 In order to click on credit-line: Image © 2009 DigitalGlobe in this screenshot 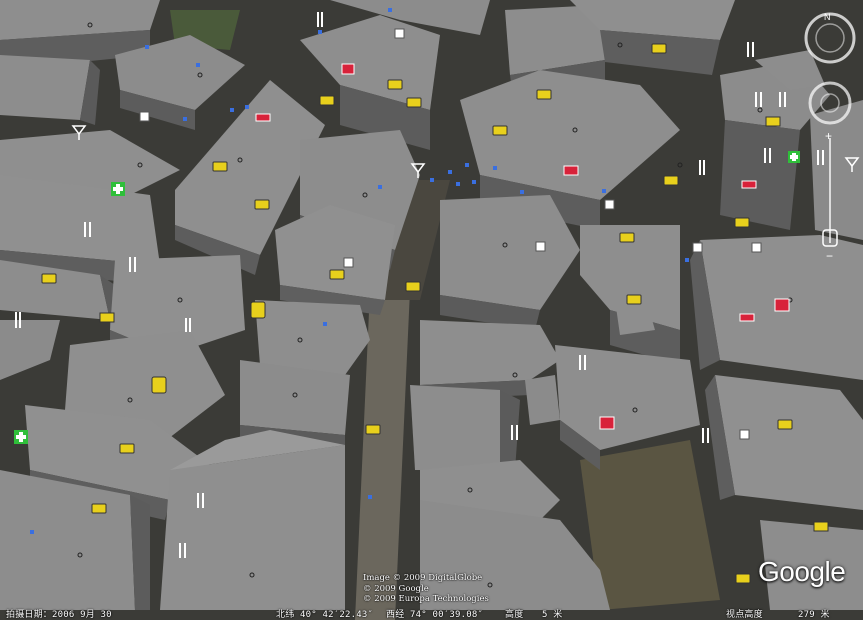, I will do `click(423, 578)`.